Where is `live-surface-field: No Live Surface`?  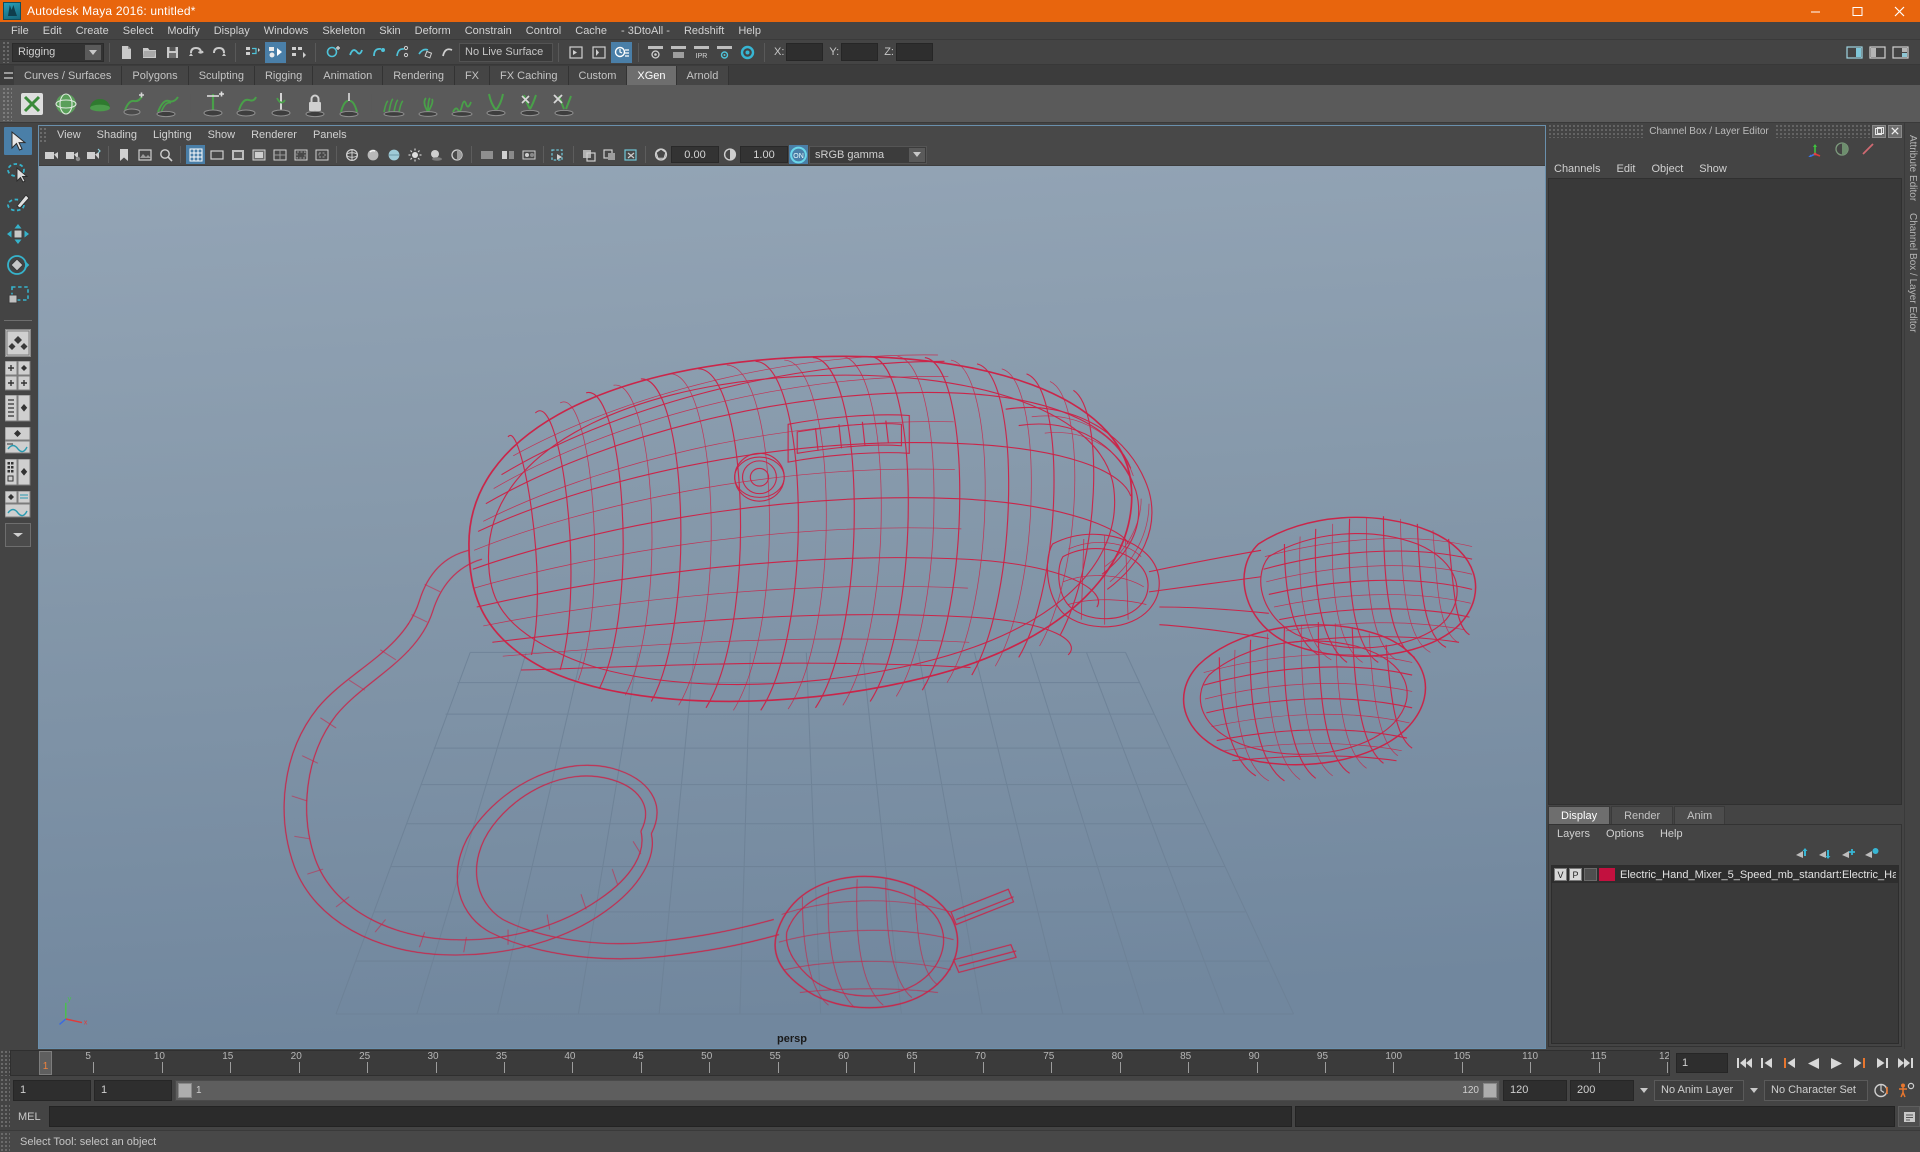
live-surface-field: No Live Surface is located at coordinates (506, 52).